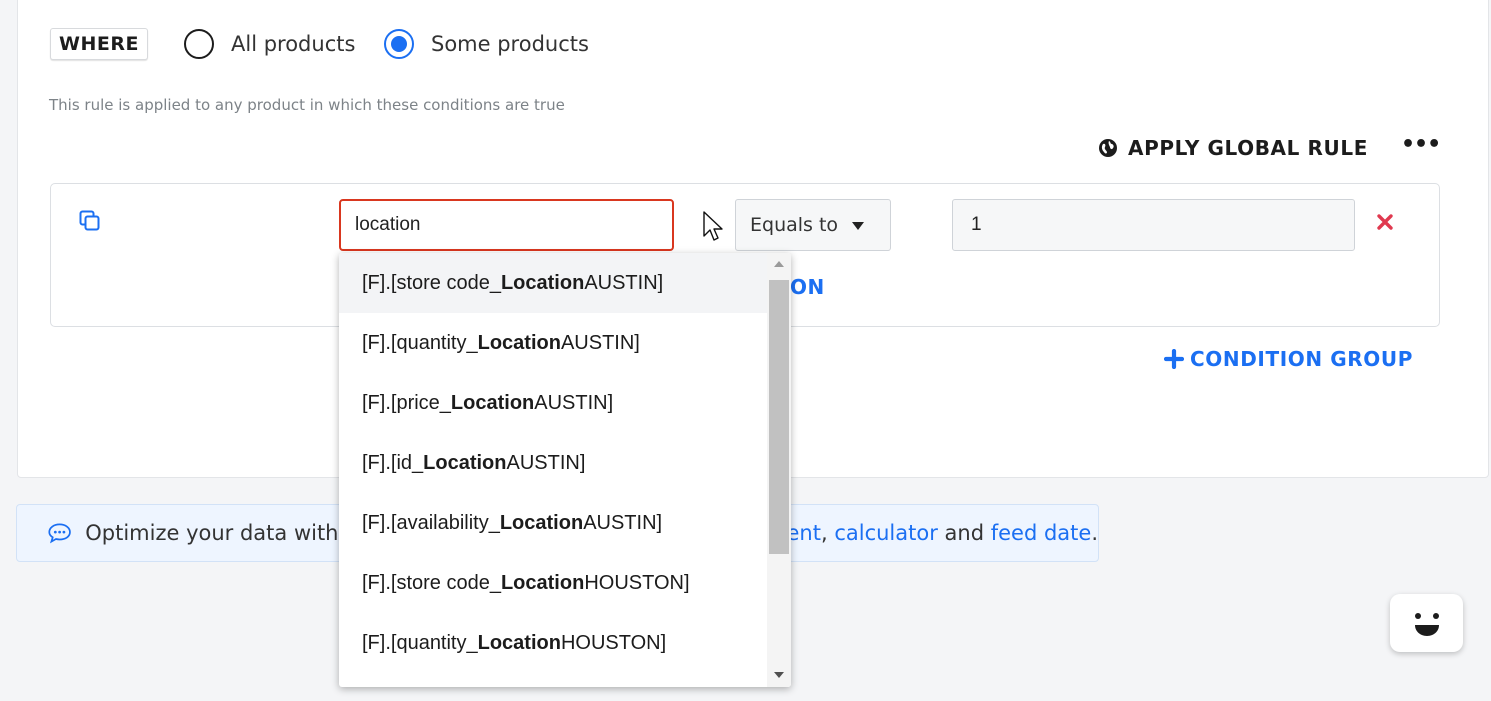  Describe the element at coordinates (1041, 533) in the screenshot. I see `tip-link-feed-date: feed date` at that location.